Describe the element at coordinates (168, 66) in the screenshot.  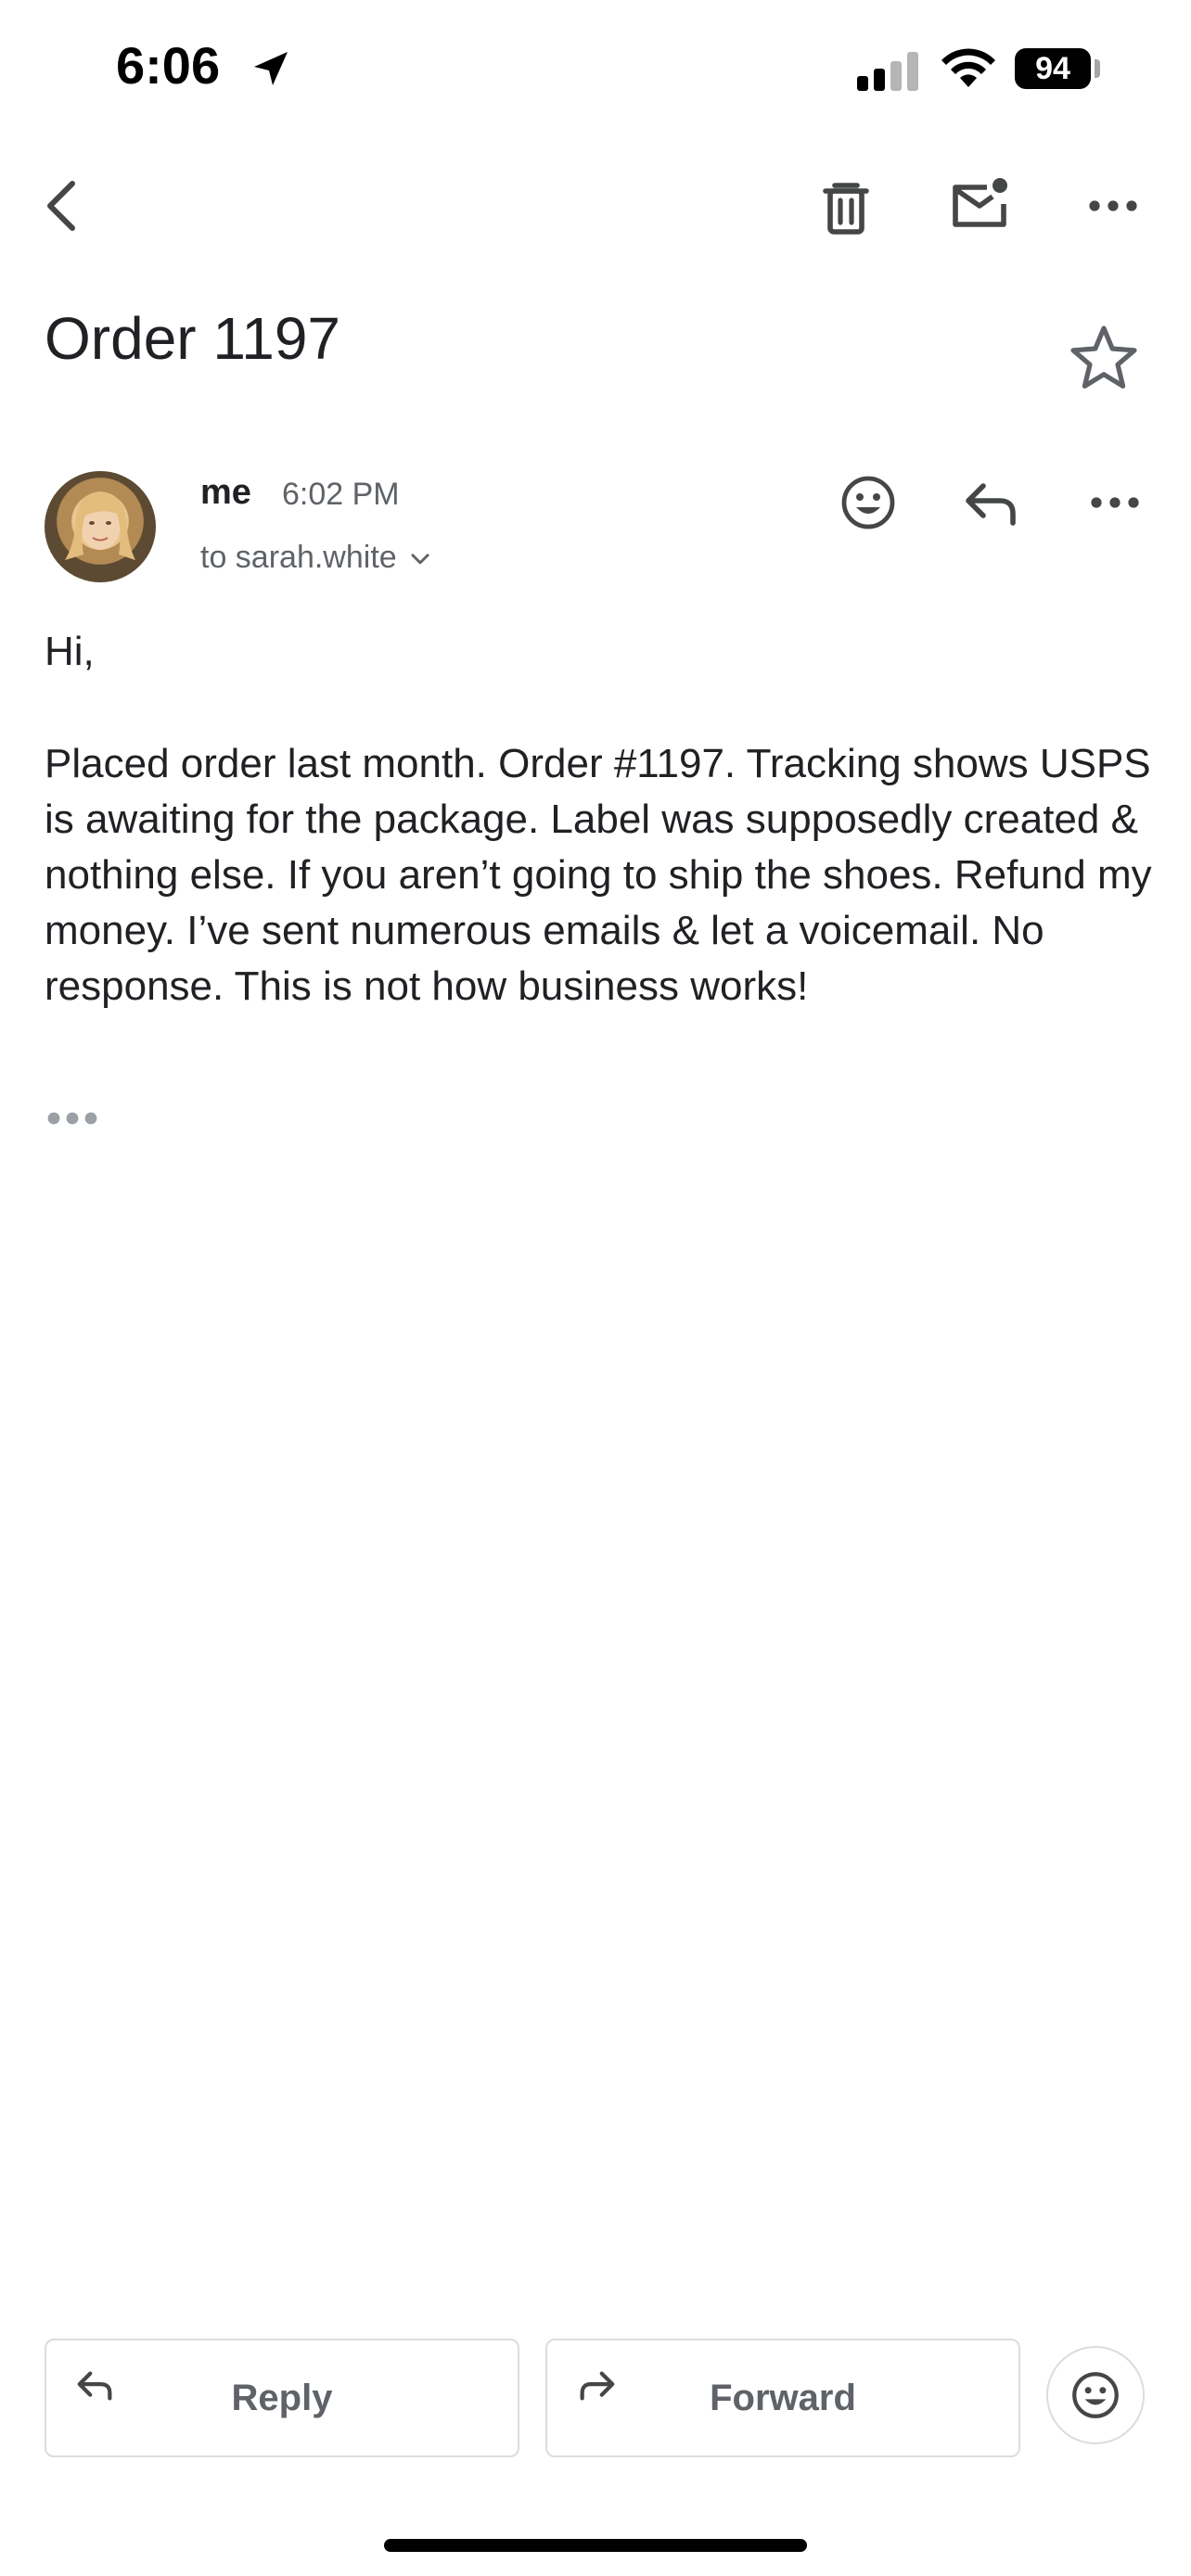
I see `status-time: 6:06` at that location.